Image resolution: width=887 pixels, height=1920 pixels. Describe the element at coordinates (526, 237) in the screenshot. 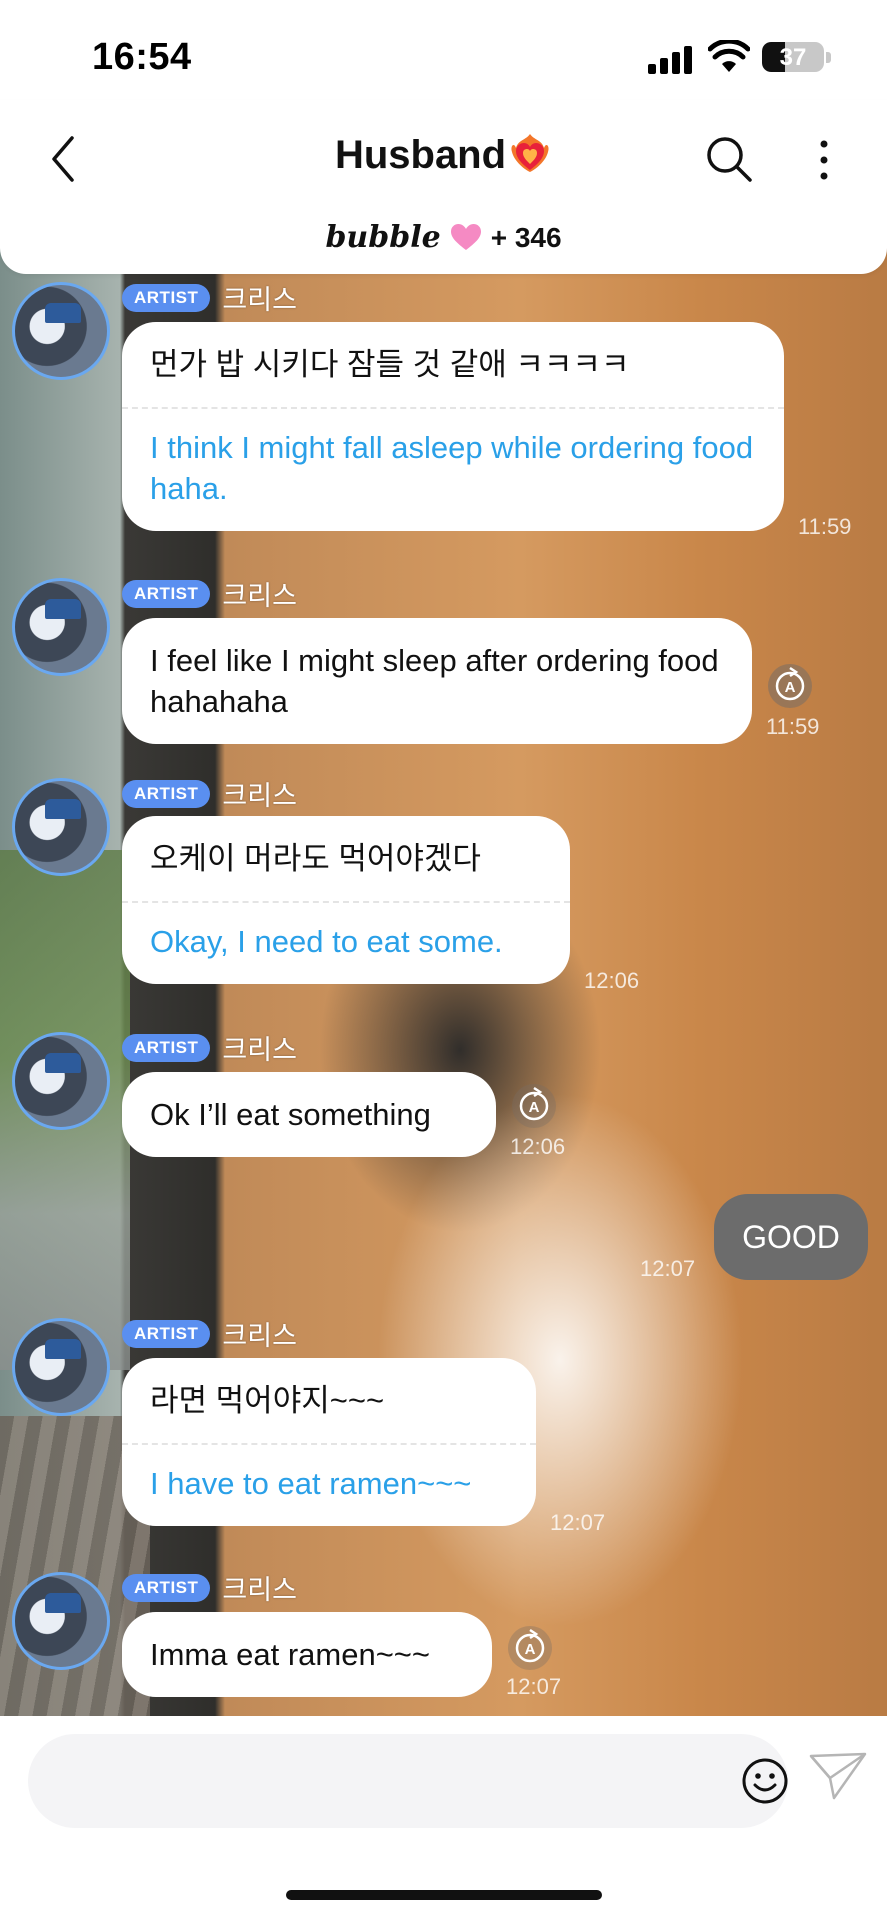

I see `subscriber-count: + 346` at that location.